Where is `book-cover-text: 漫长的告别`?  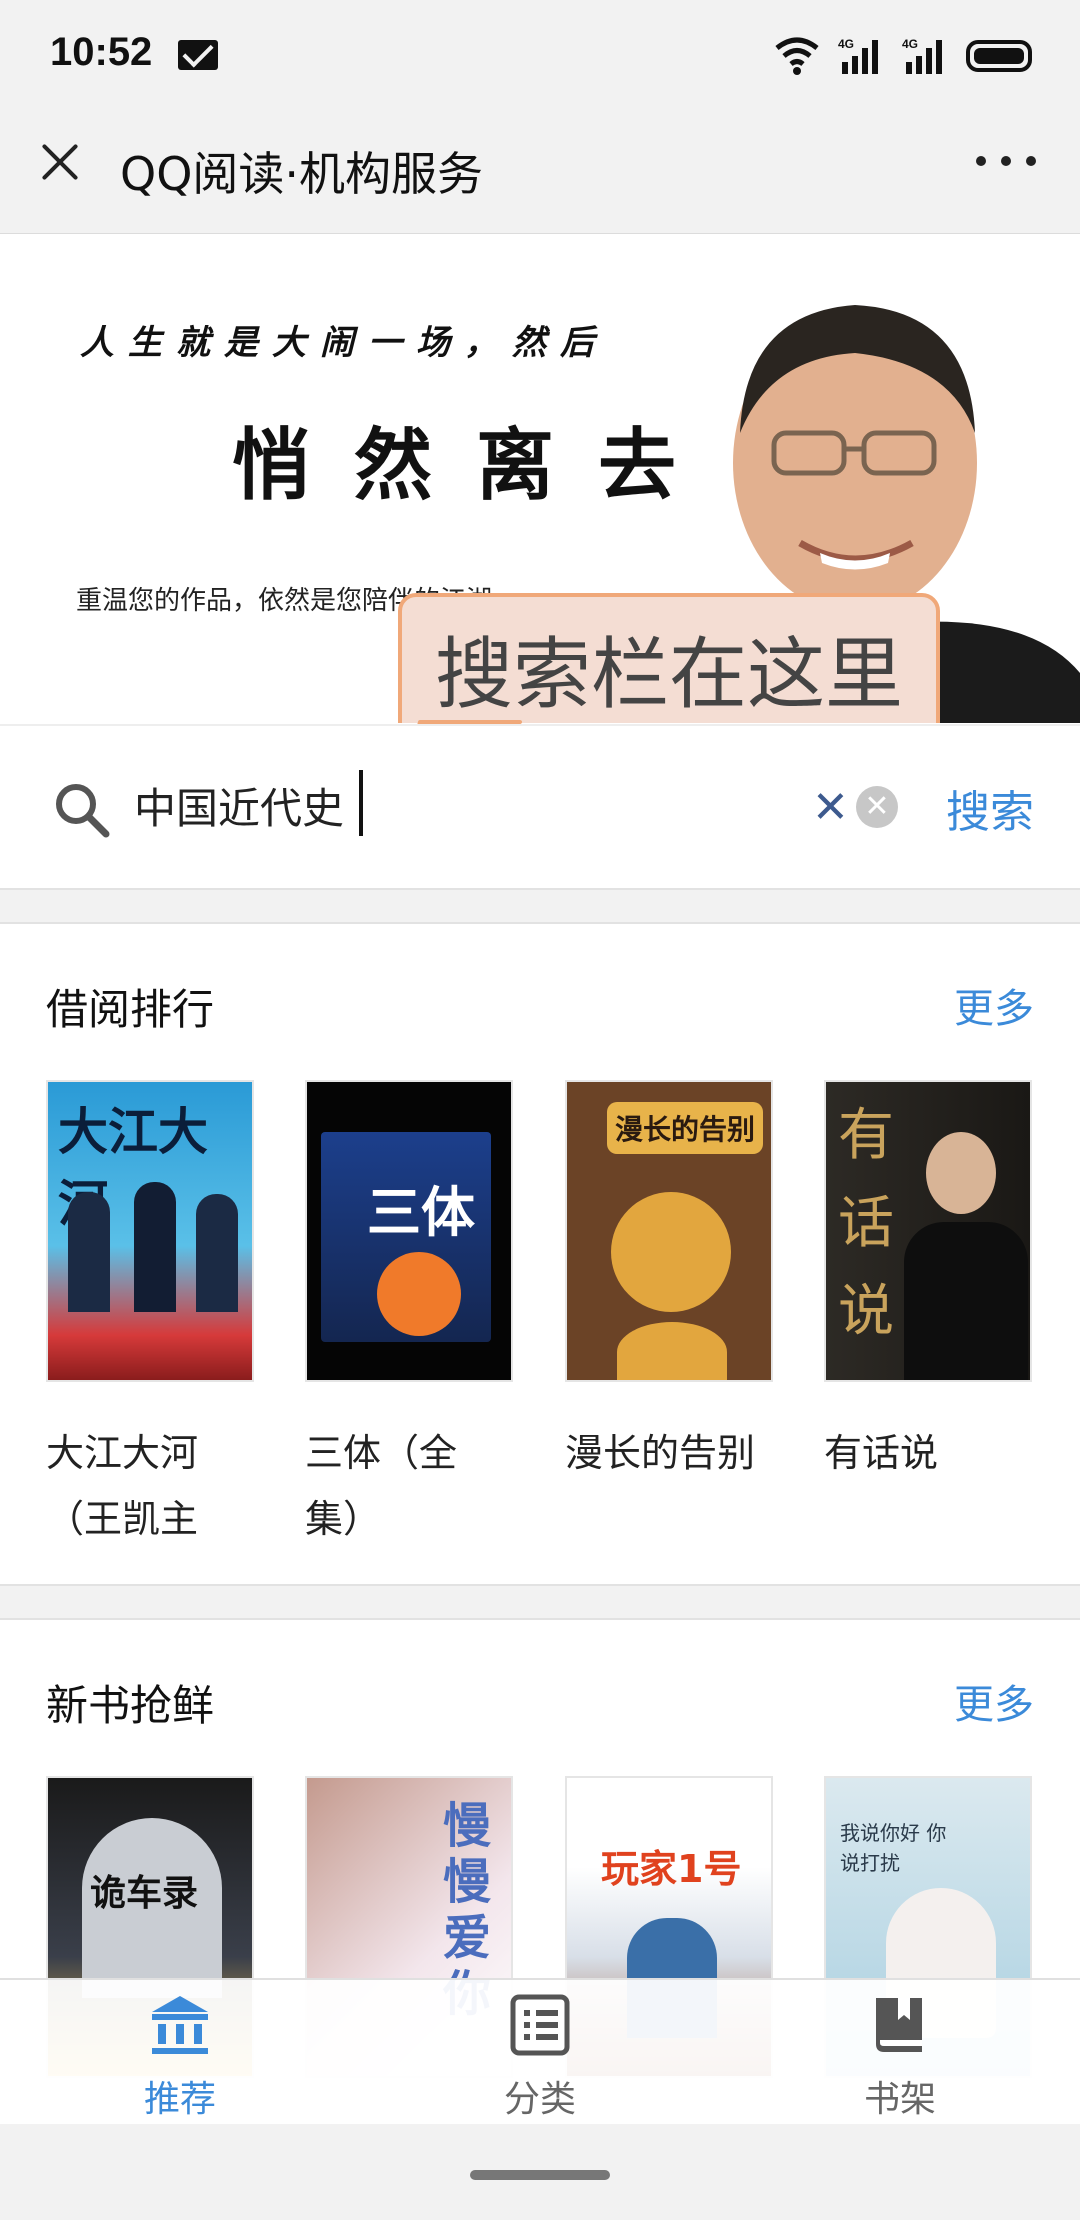 book-cover-text: 漫长的告别 is located at coordinates (685, 1128).